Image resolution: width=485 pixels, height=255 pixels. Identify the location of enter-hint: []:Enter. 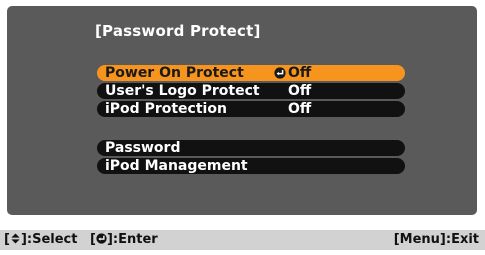
(124, 240).